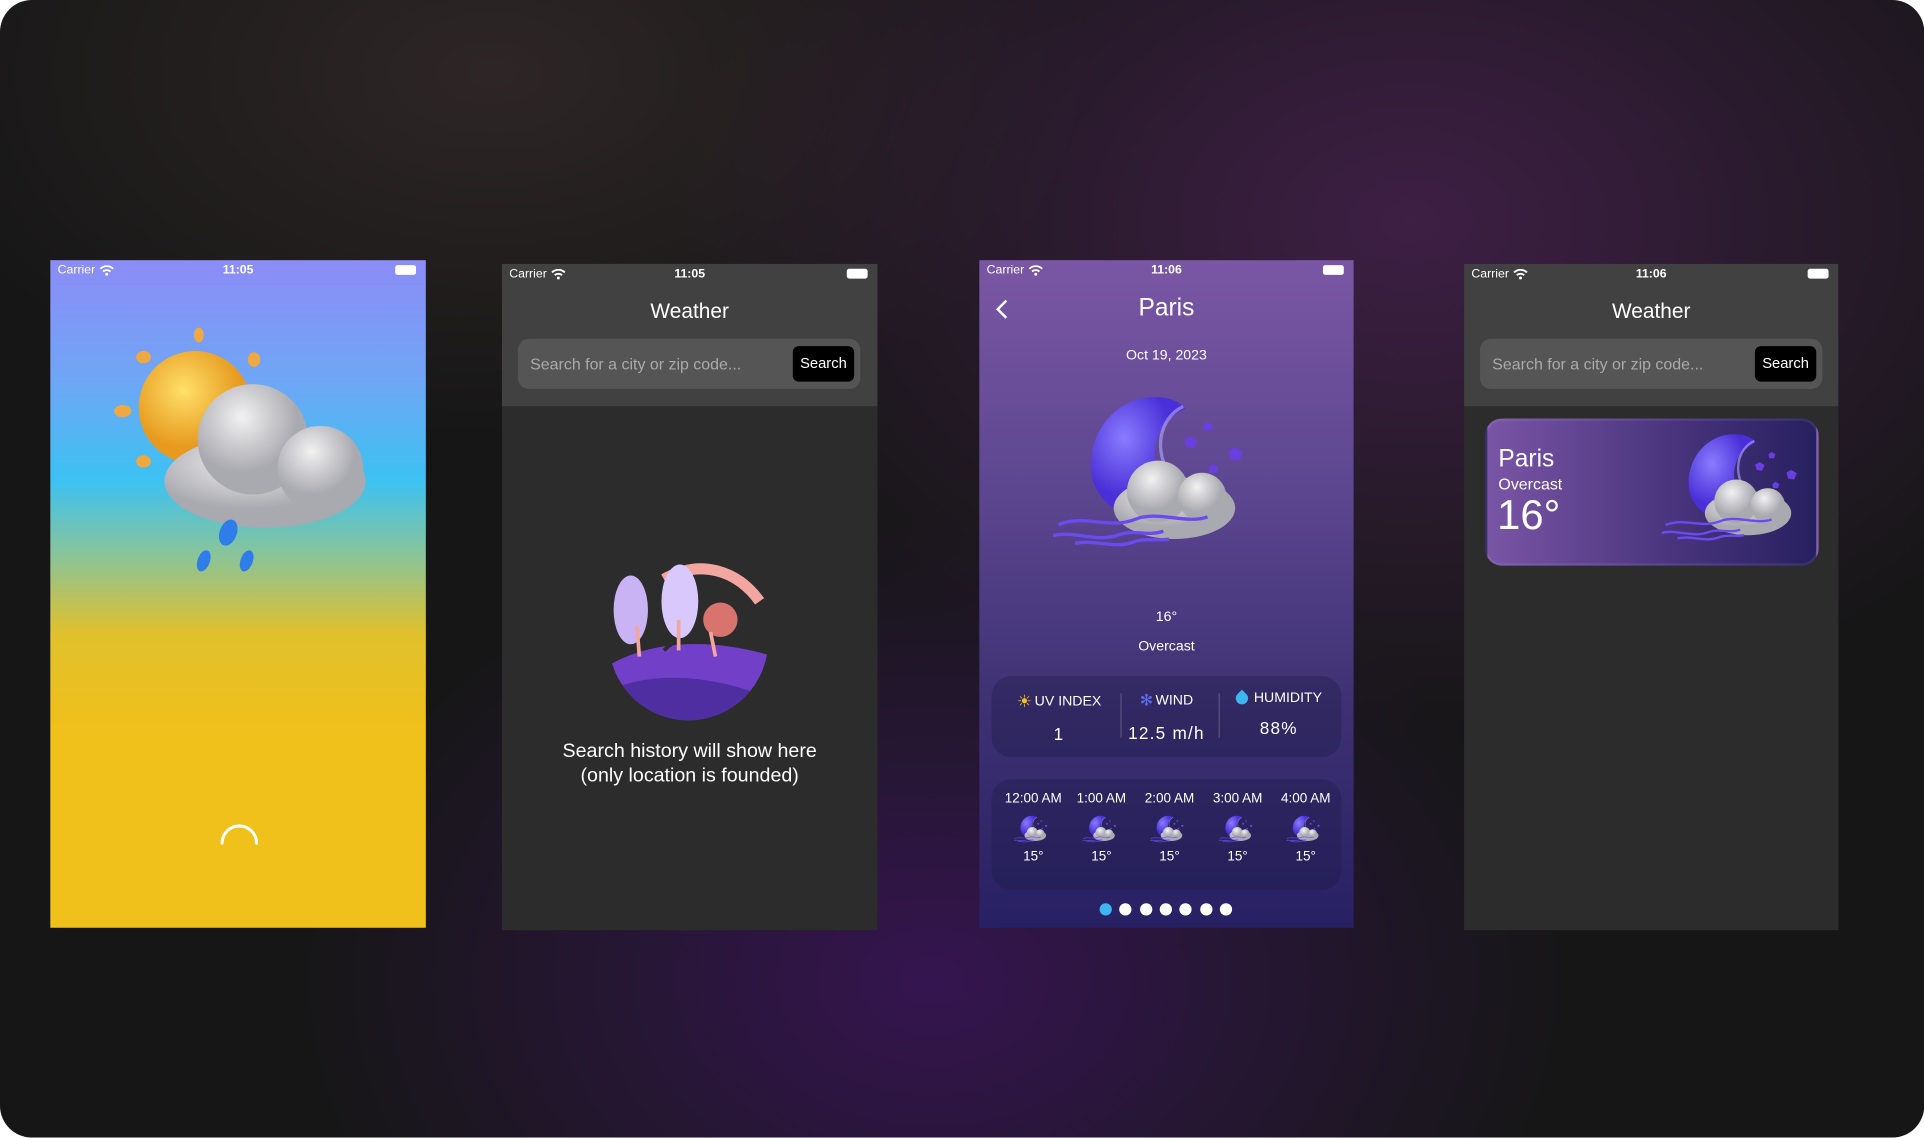  What do you see at coordinates (1166, 647) in the screenshot?
I see `condition: Overcast` at bounding box center [1166, 647].